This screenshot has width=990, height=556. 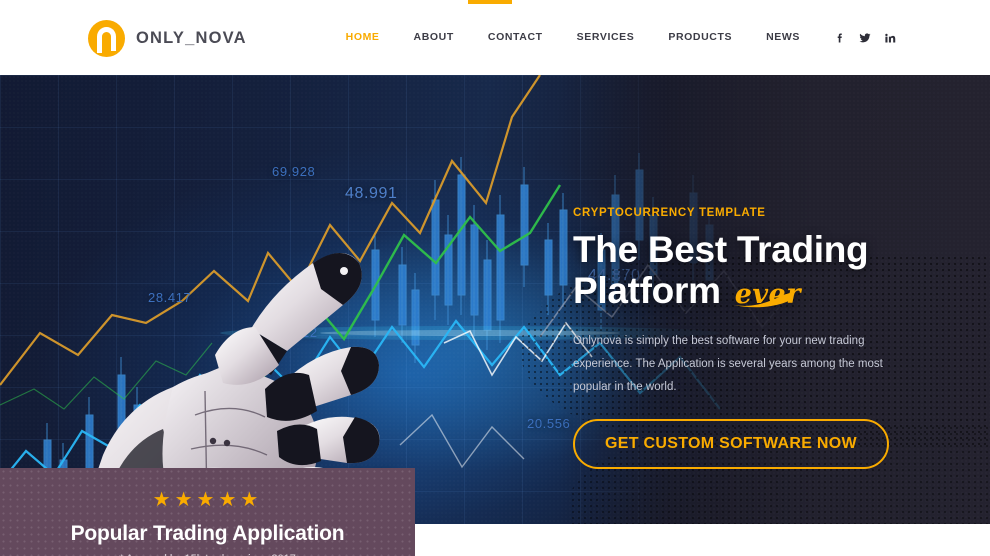 What do you see at coordinates (490, 2) in the screenshot?
I see `page-load-progress-fill` at bounding box center [490, 2].